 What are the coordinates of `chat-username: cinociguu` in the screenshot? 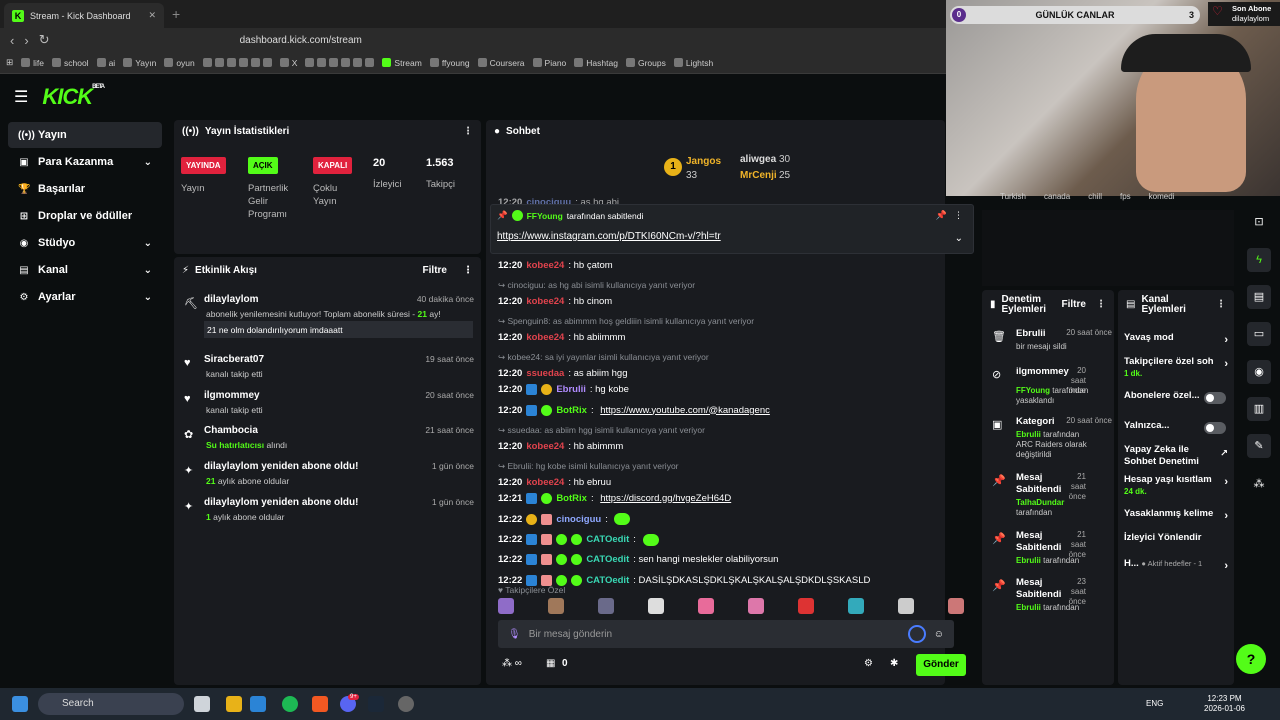 It's located at (578, 519).